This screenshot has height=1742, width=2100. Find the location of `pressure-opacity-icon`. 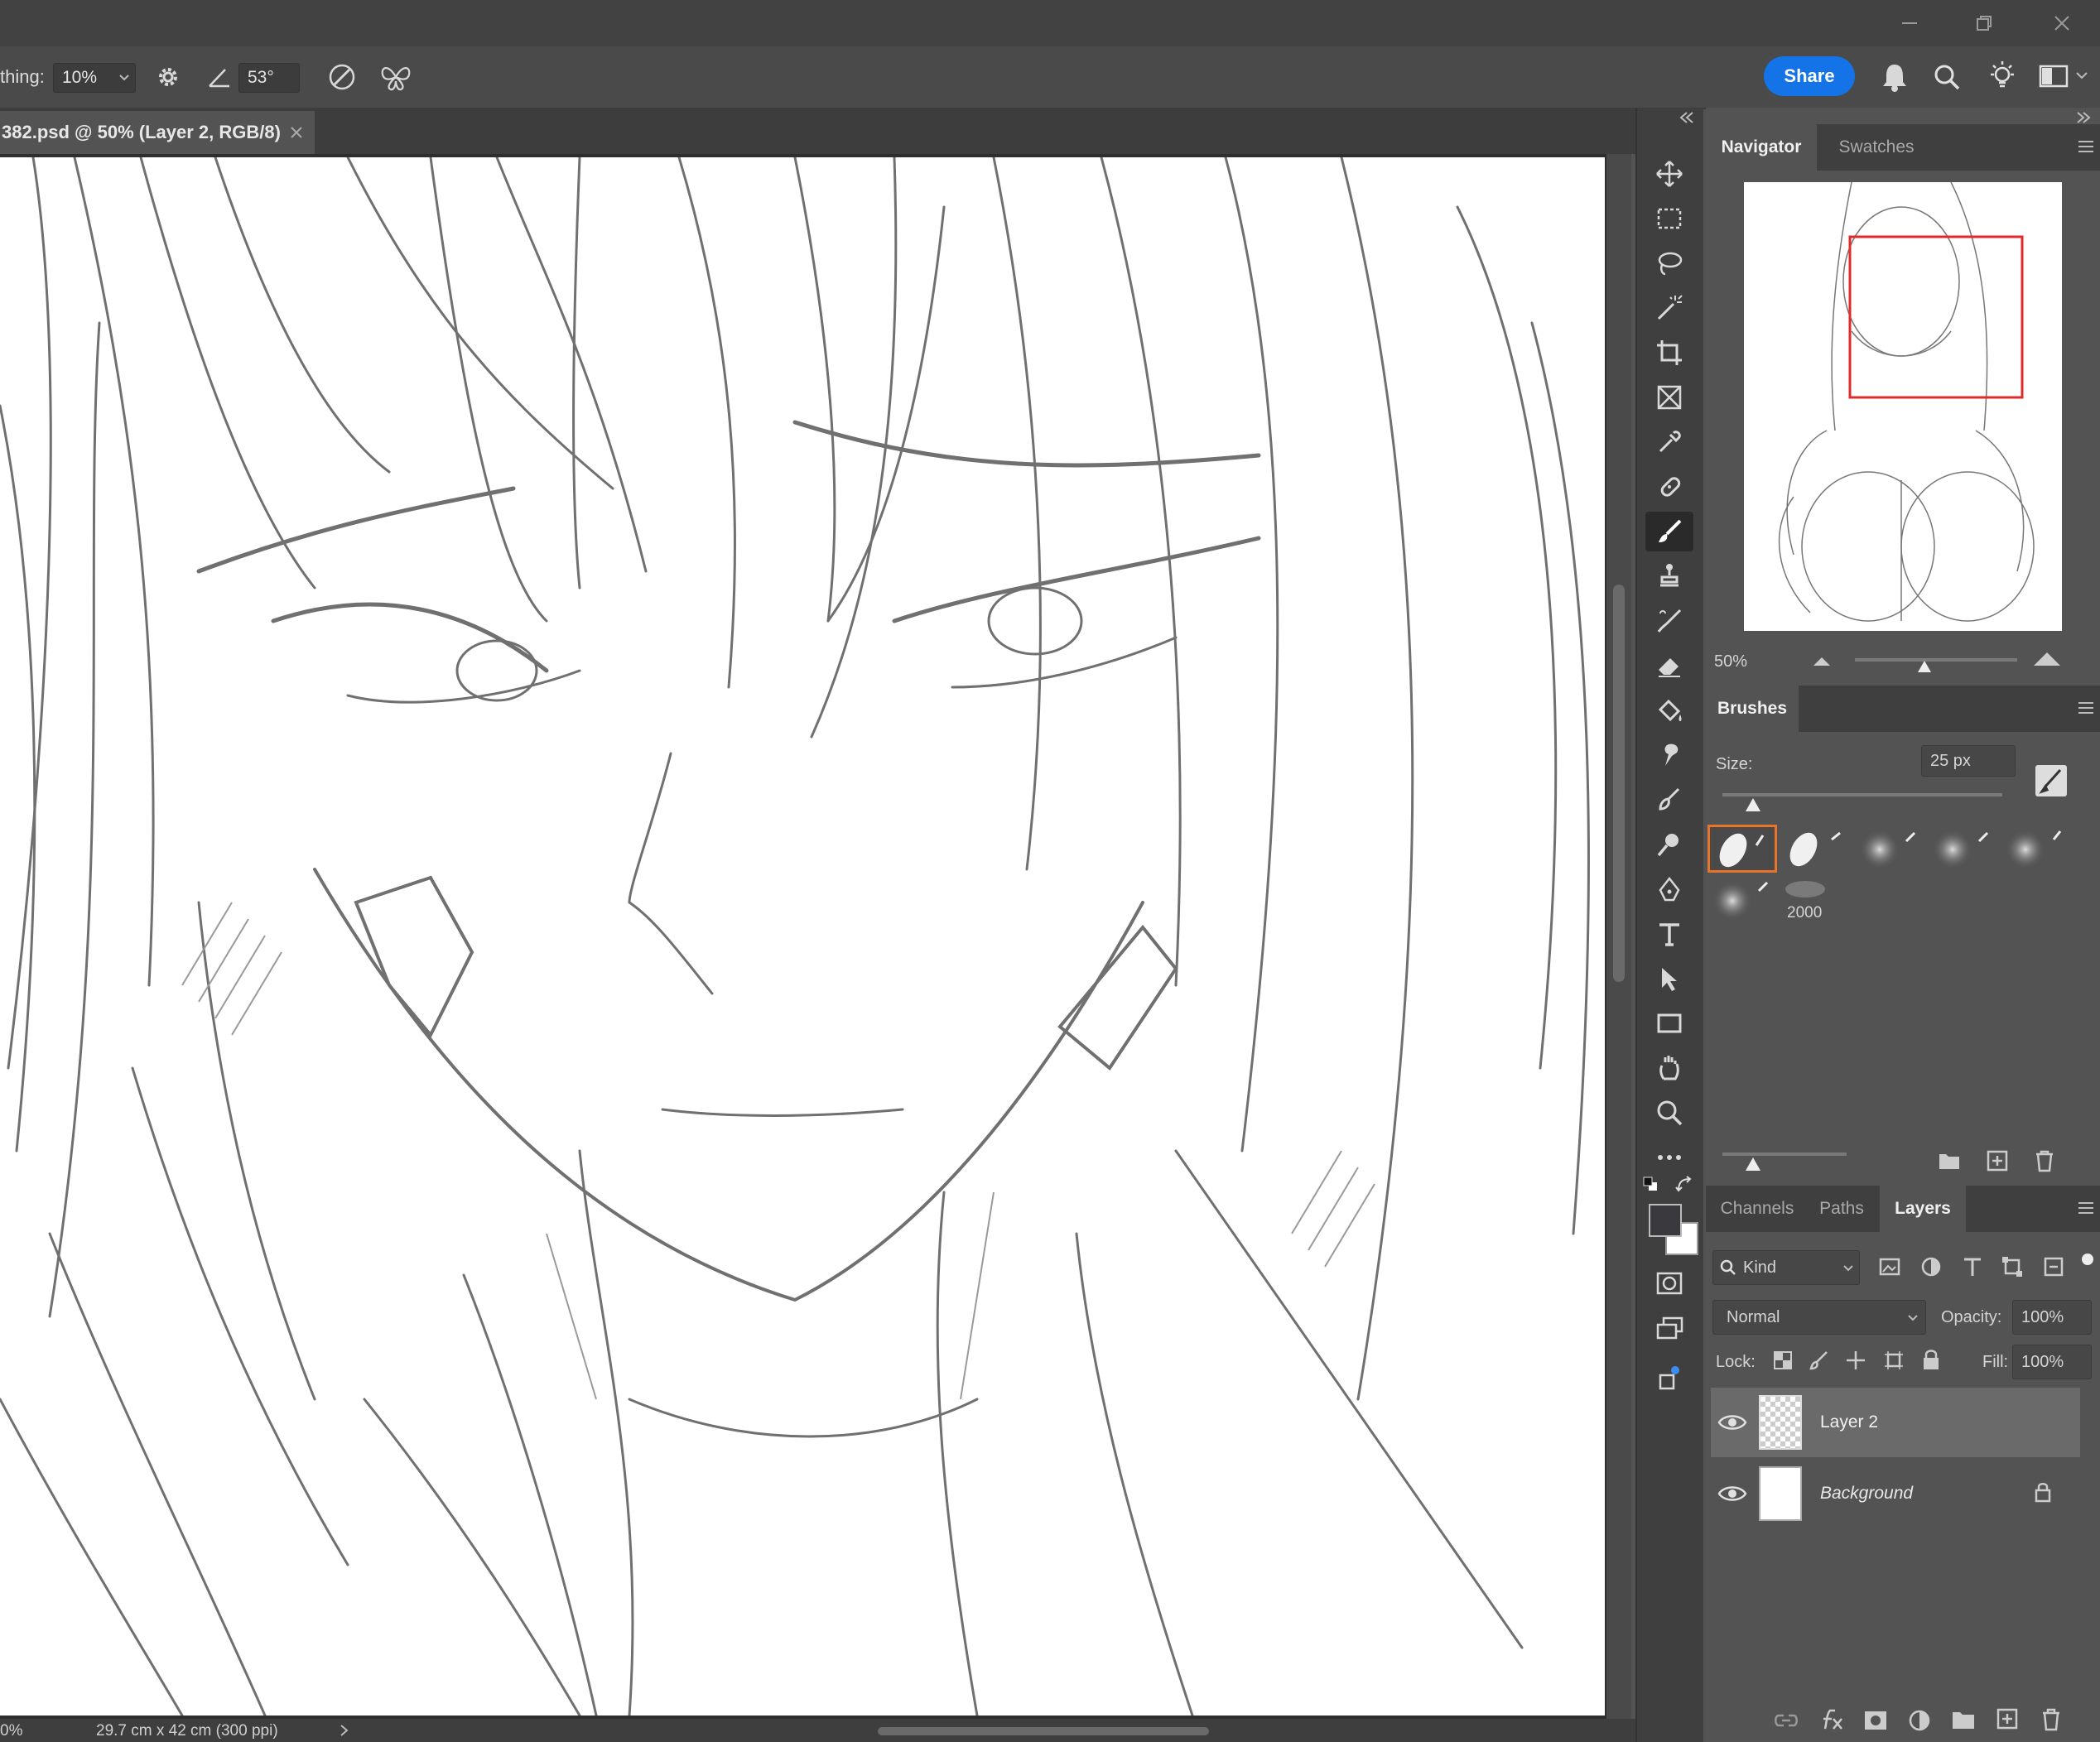

pressure-opacity-icon is located at coordinates (342, 77).